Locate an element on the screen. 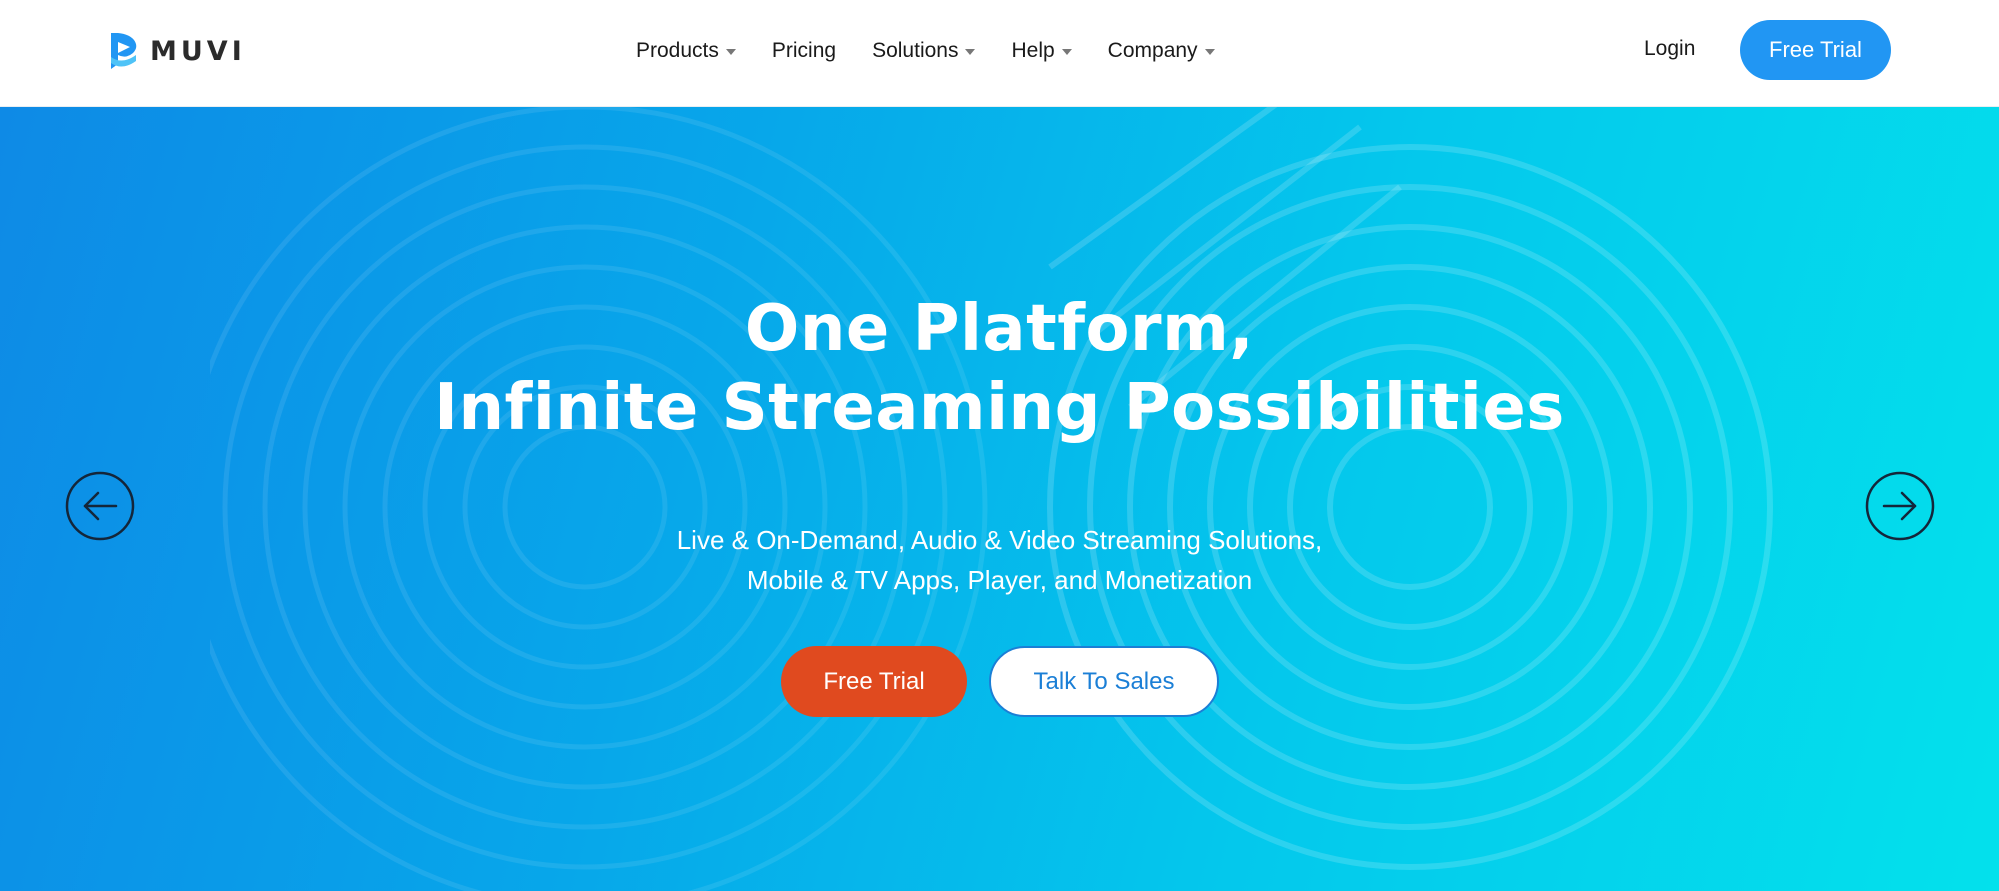 This screenshot has height=891, width=1999. logo-wordmark: MUVI is located at coordinates (198, 51).